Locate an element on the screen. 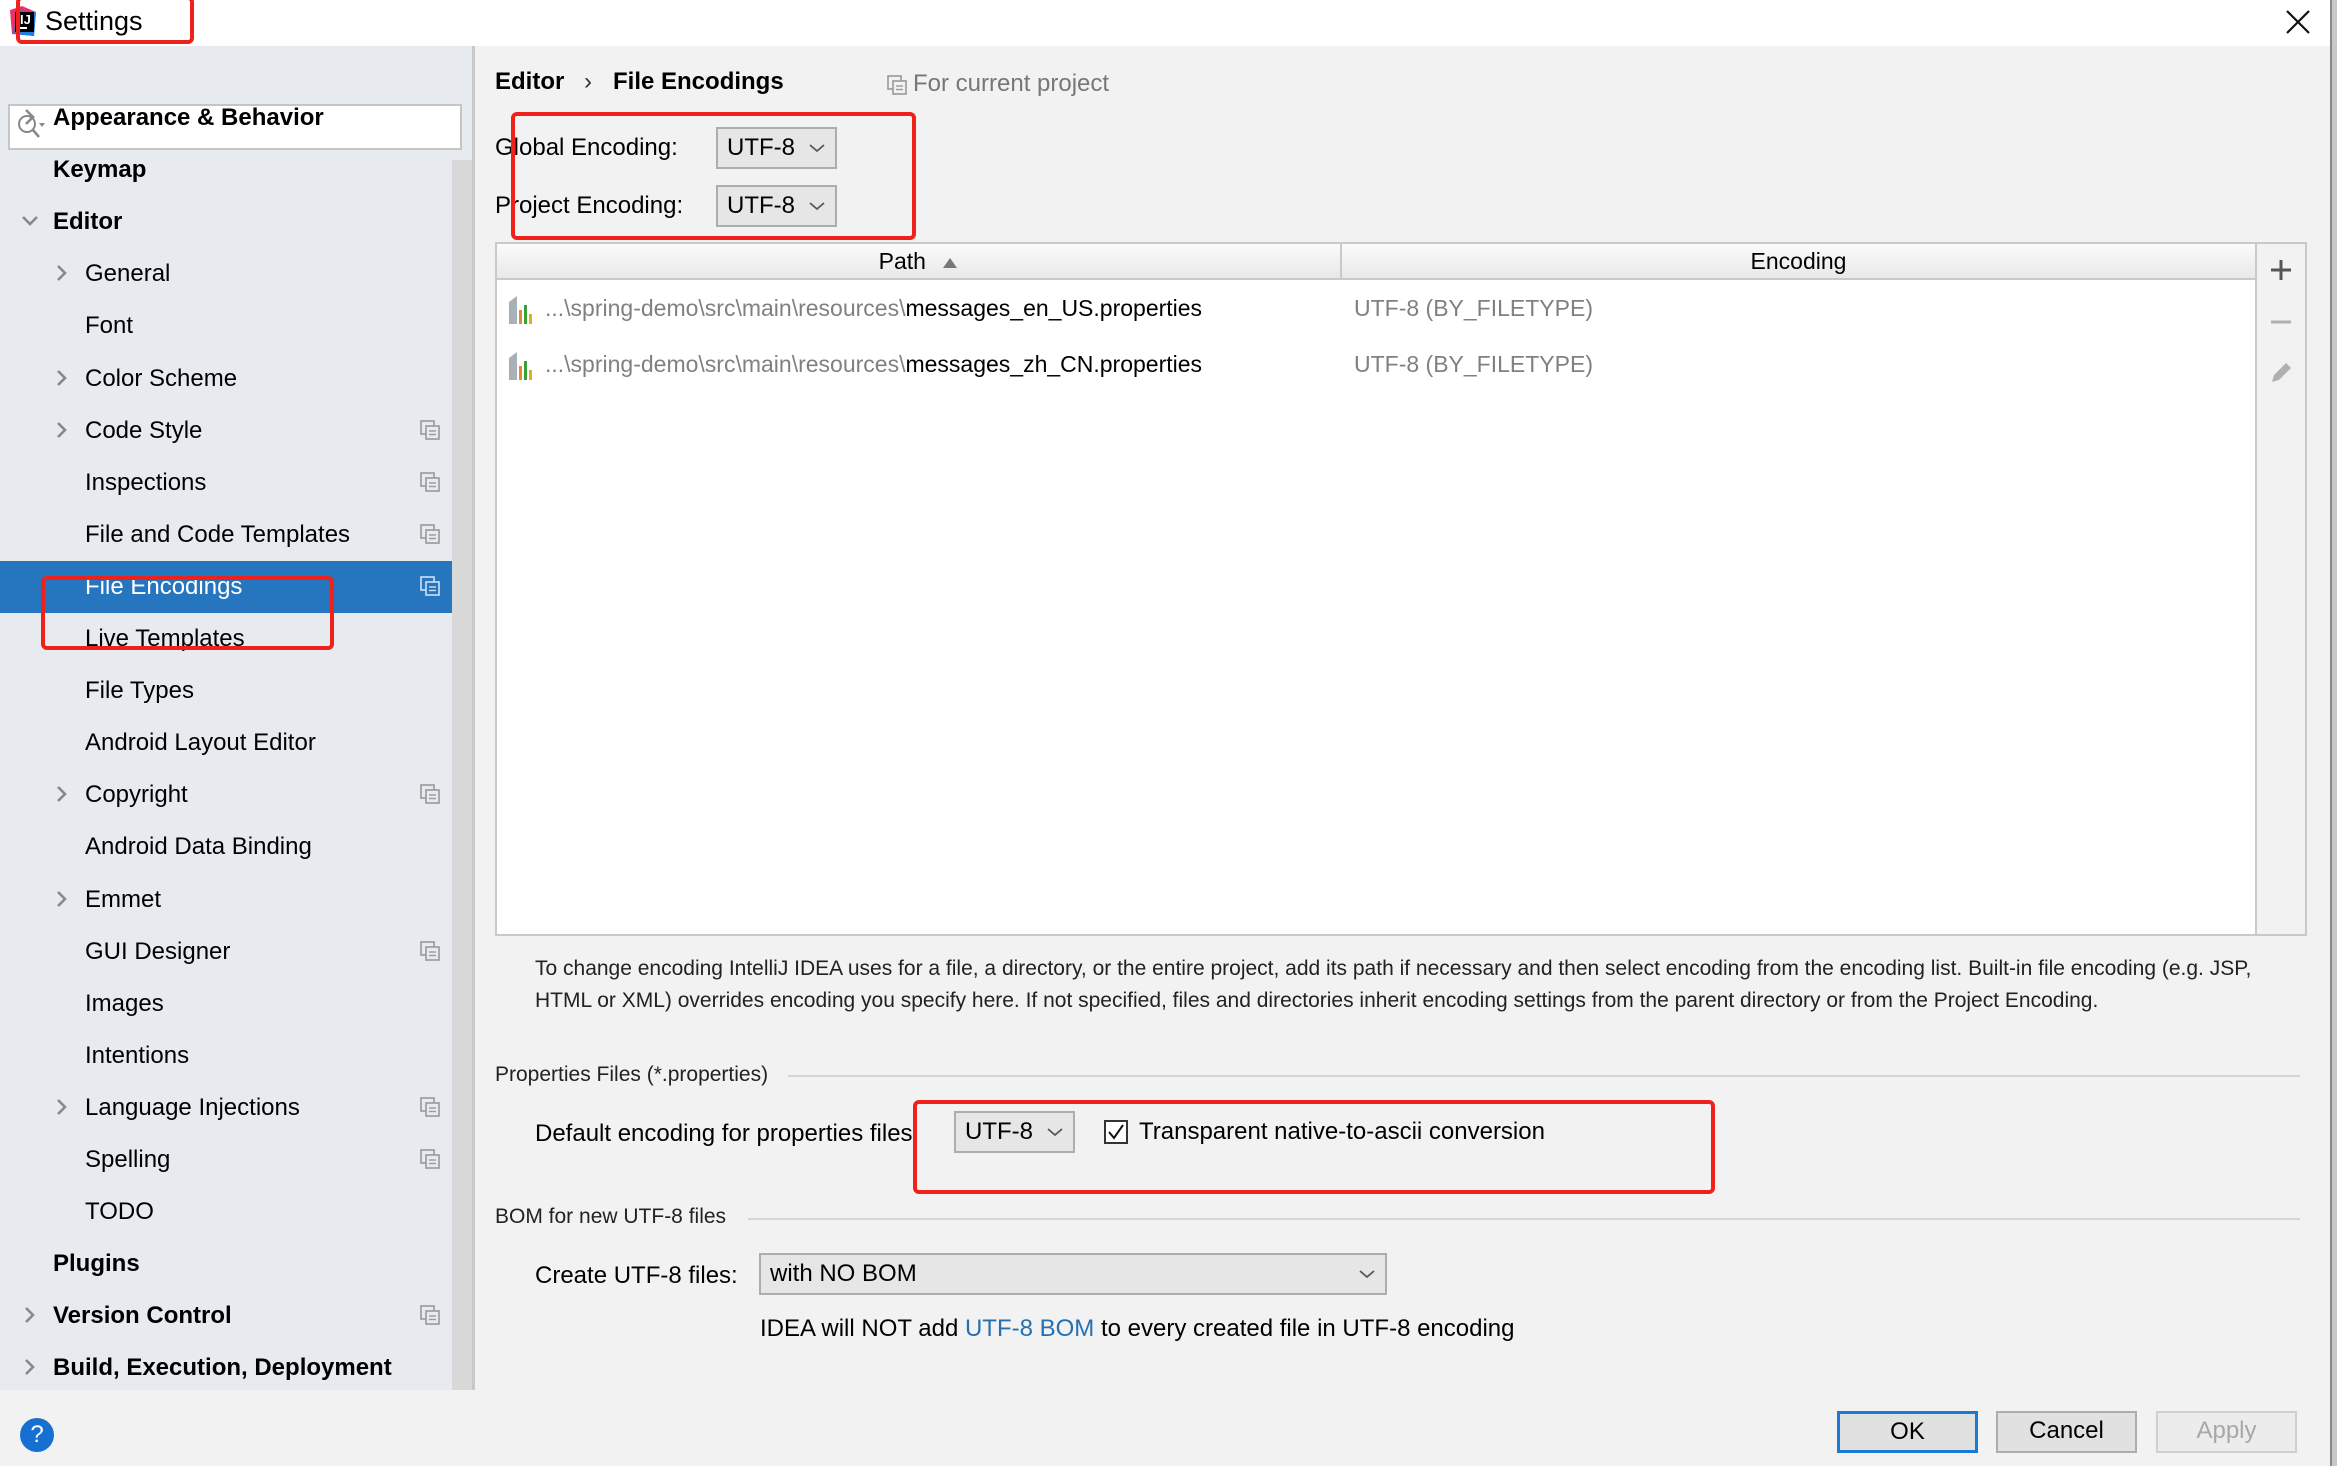 The width and height of the screenshot is (2337, 1466). global-encoding-label: Global Encoding: is located at coordinates (586, 147).